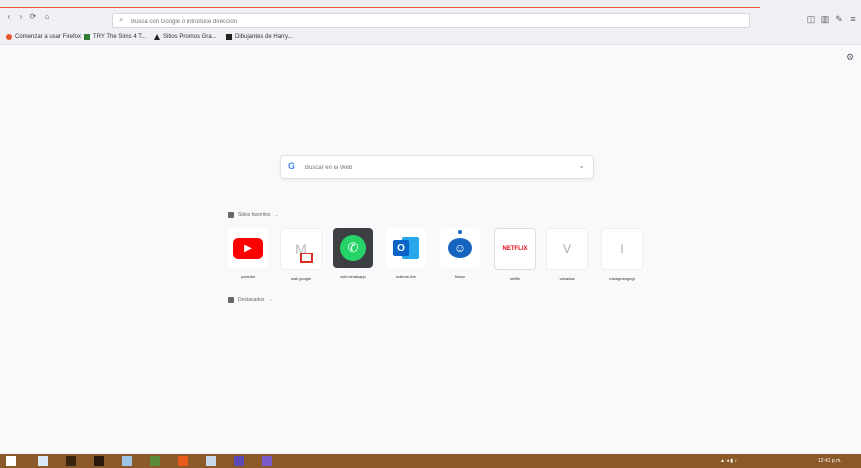  What do you see at coordinates (811, 19) in the screenshot?
I see `pocket-icon: ◫` at bounding box center [811, 19].